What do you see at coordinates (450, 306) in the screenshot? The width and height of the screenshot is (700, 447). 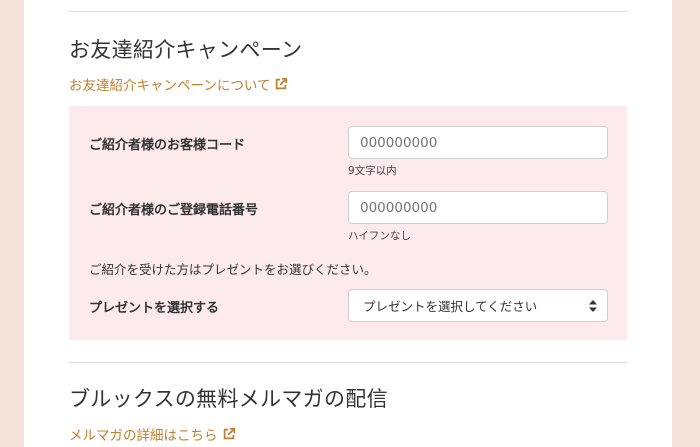 I see `present-select-value: プレゼントを選択してください` at bounding box center [450, 306].